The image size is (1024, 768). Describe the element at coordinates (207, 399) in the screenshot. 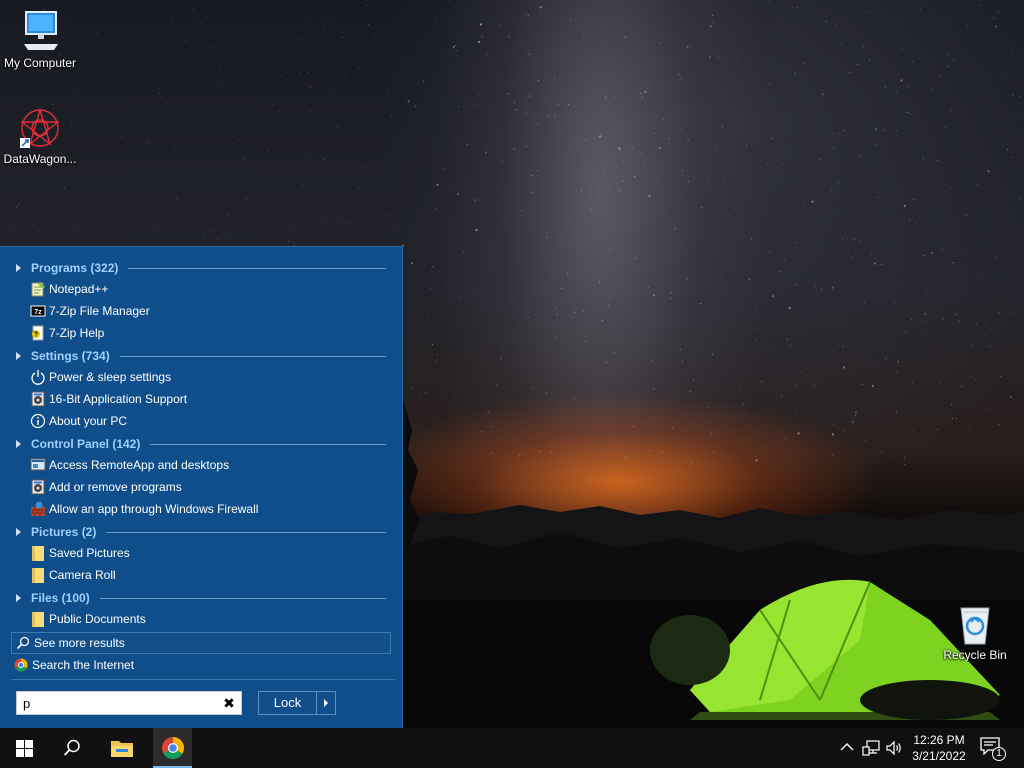

I see `menu-item-16bit-support: 16-Bit Application Support` at that location.